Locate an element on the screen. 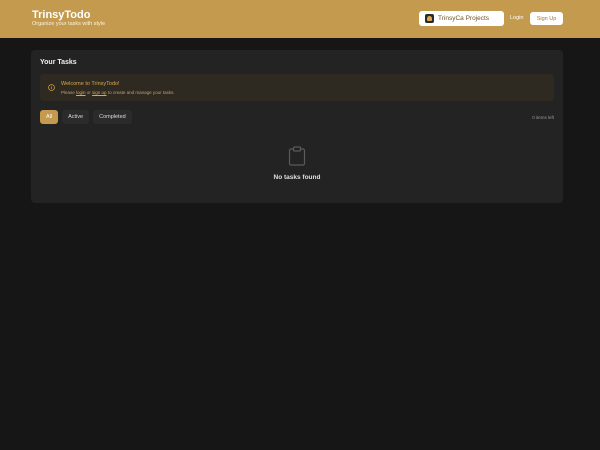 Image resolution: width=600 pixels, height=450 pixels. items-left-count: 0 items left is located at coordinates (543, 117).